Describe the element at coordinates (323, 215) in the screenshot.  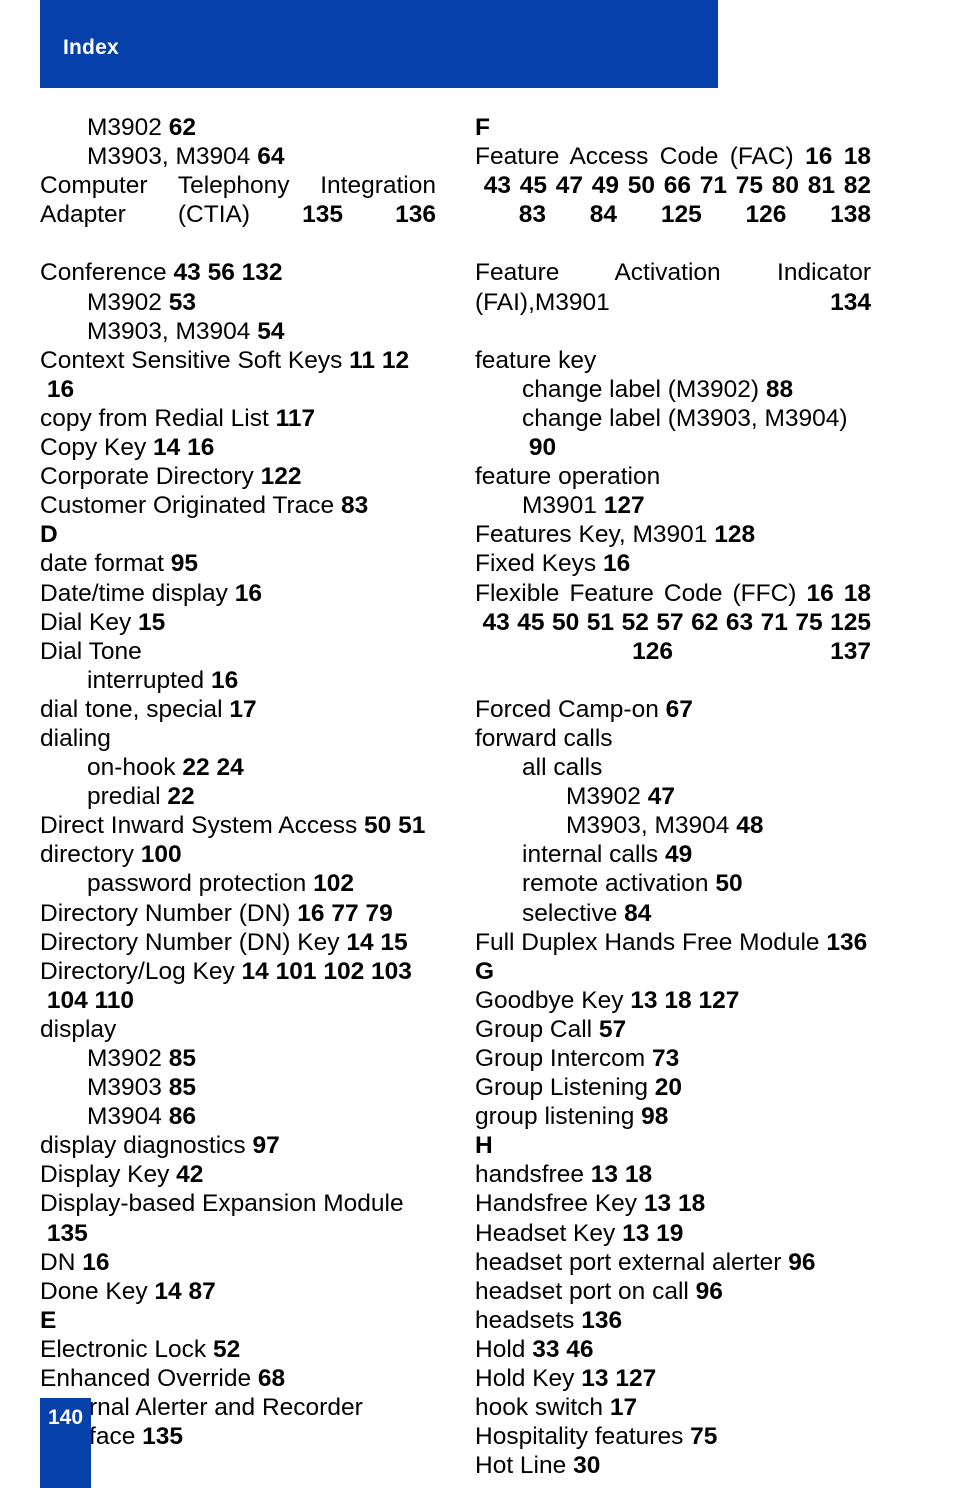
I see `index-entry-page-ref: 135` at that location.